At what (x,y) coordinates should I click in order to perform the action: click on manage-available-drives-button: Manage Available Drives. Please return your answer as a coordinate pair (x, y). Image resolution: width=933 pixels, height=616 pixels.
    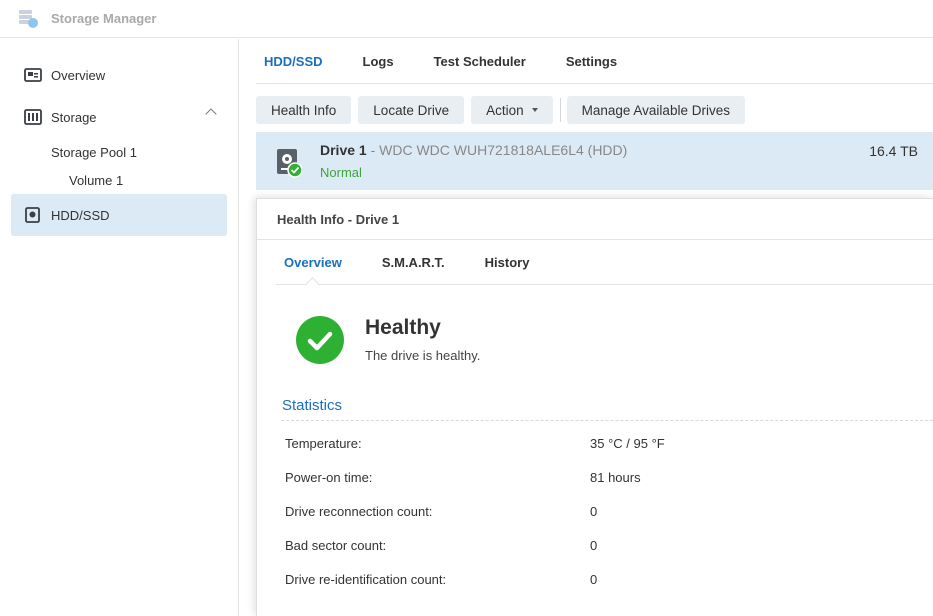
    Looking at the image, I should click on (655, 110).